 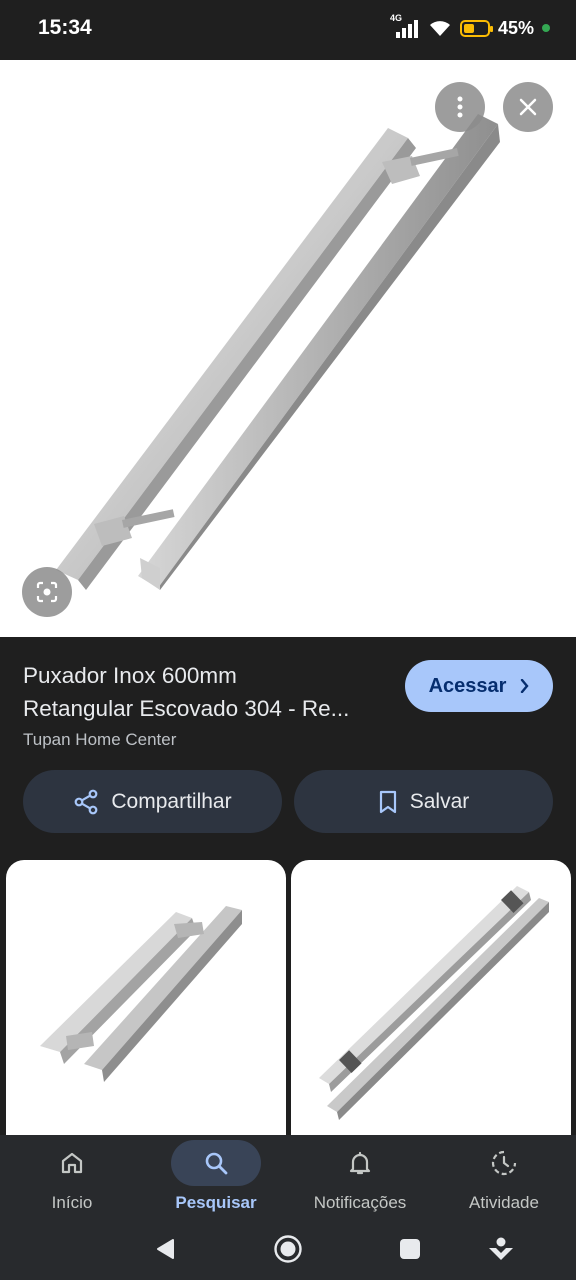 I want to click on visit-label: Acessar, so click(x=467, y=685).